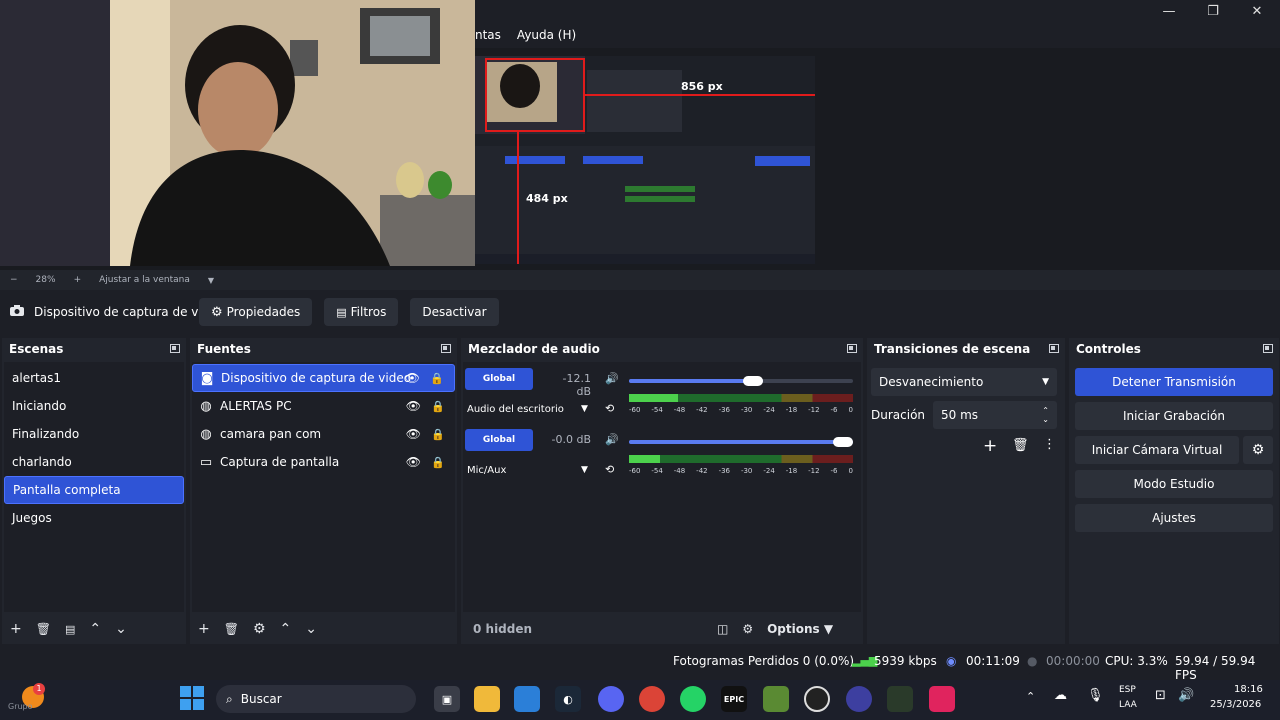  Describe the element at coordinates (877, 35) in the screenshot. I see `menu-bar: ntas Ayuda (H)` at that location.